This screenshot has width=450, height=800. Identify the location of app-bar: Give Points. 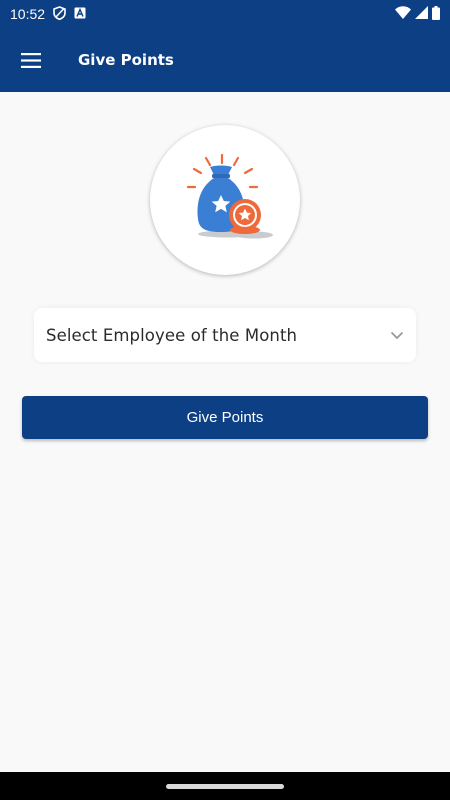
(225, 60).